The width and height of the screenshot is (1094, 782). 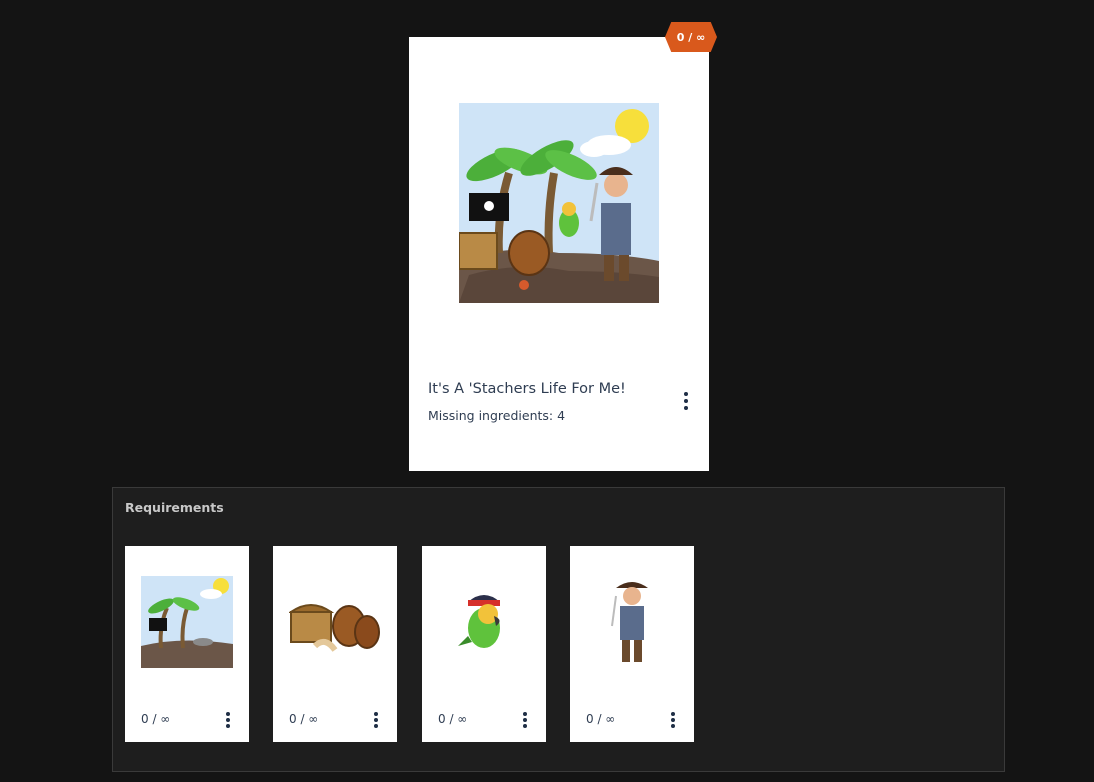 I want to click on pirate-captain-icon, so click(x=629, y=622).